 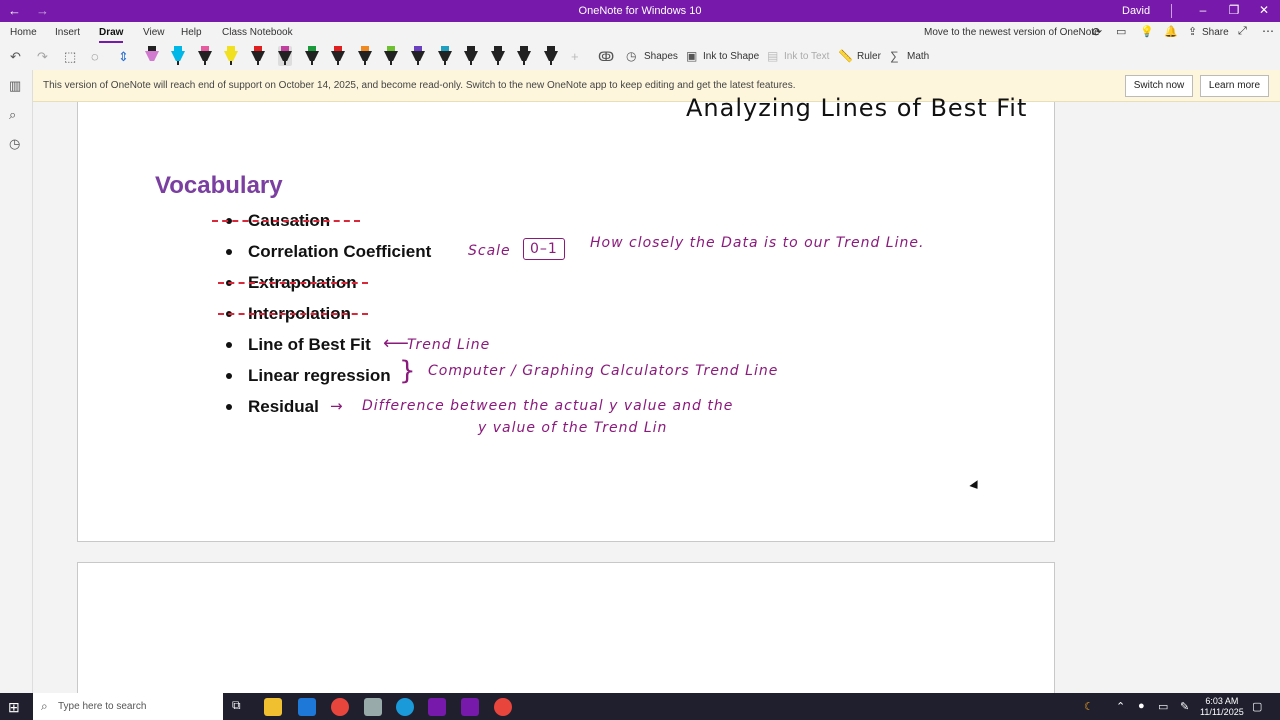 I want to click on tray-chevron-icon: ⌃, so click(x=1120, y=706).